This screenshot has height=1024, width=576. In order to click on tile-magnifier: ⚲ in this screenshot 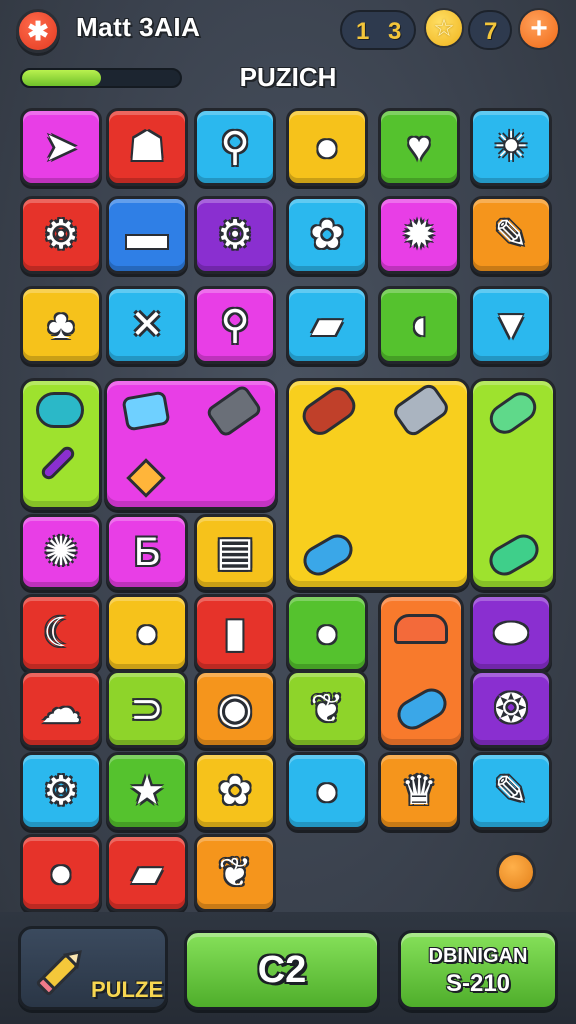, I will do `click(235, 325)`.